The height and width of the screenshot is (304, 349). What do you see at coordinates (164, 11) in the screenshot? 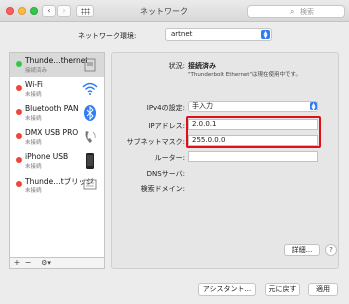
I see `window-title: ネットワーク` at bounding box center [164, 11].